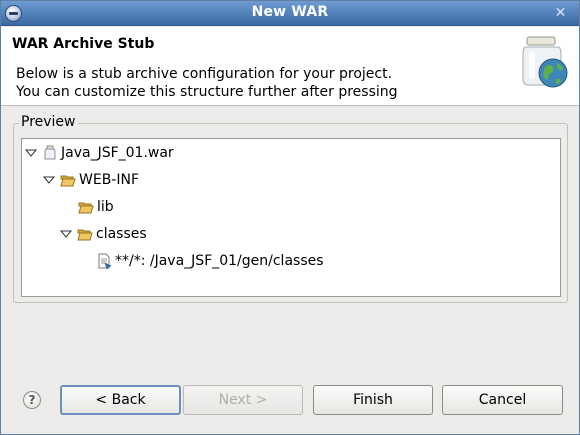 The height and width of the screenshot is (435, 580). I want to click on war-file-icon, so click(50, 152).